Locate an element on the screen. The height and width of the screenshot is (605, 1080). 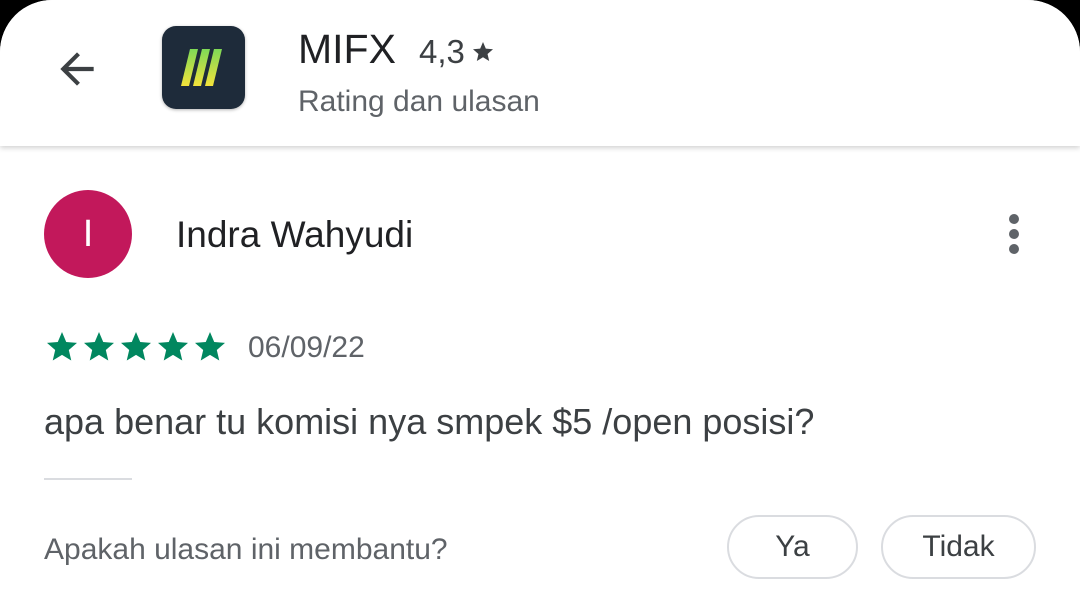
avatar: I is located at coordinates (88, 234).